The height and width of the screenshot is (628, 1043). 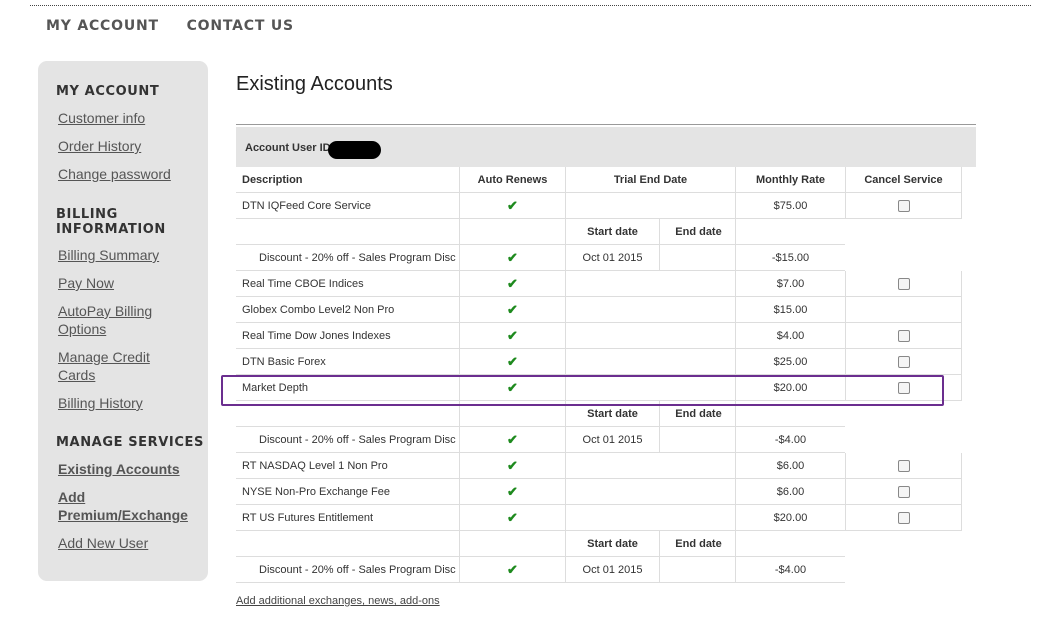 I want to click on add-premium-line1: Add, so click(x=72, y=497).